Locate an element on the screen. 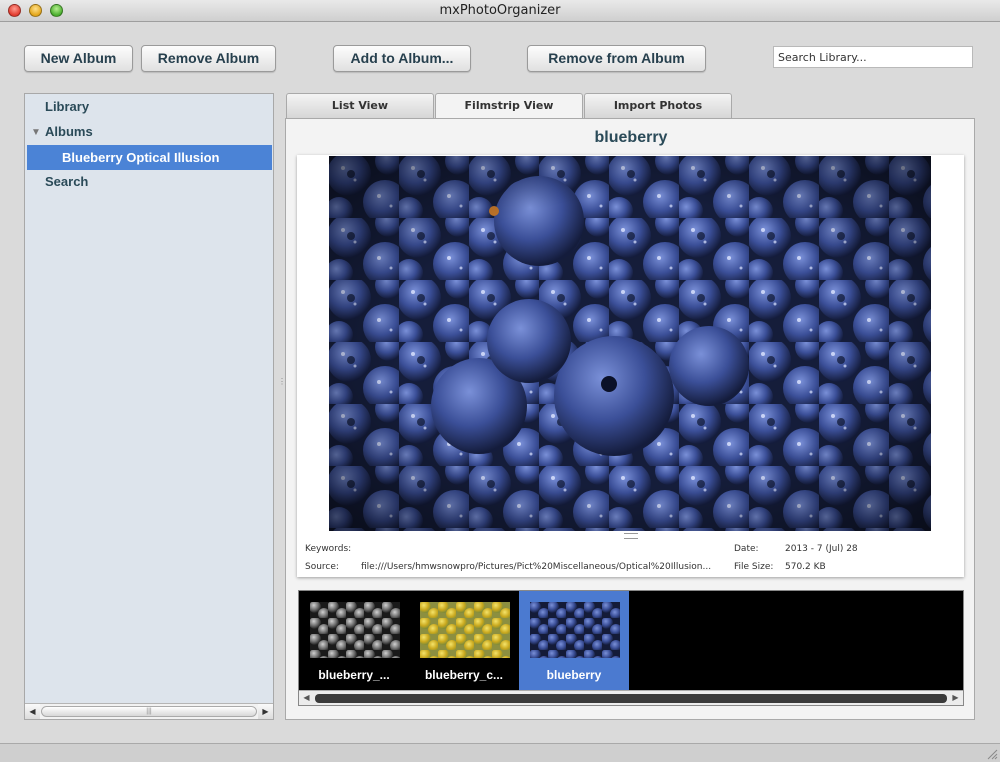 The image size is (1000, 762). date-label: Date: is located at coordinates (746, 549).